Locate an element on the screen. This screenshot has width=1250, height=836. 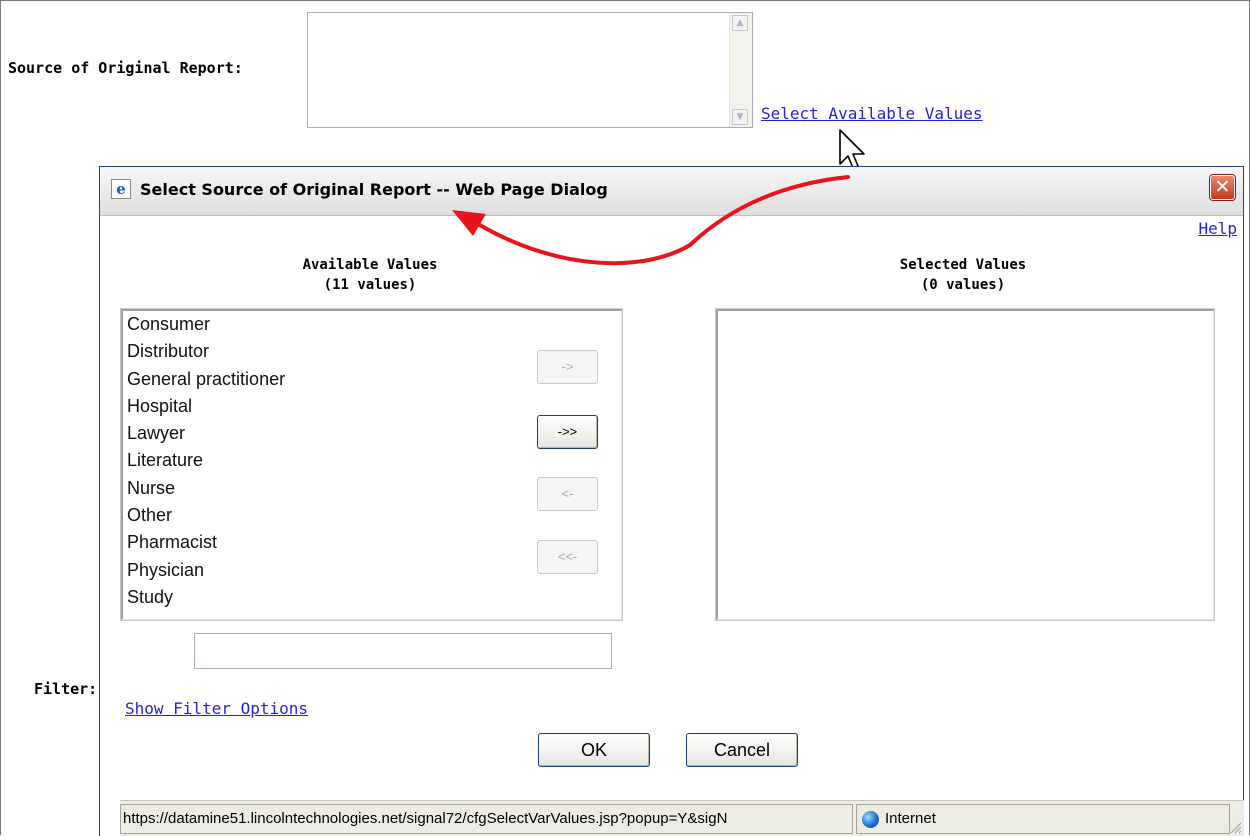
source-of-original-report-field: ▲ ▼ is located at coordinates (530, 70).